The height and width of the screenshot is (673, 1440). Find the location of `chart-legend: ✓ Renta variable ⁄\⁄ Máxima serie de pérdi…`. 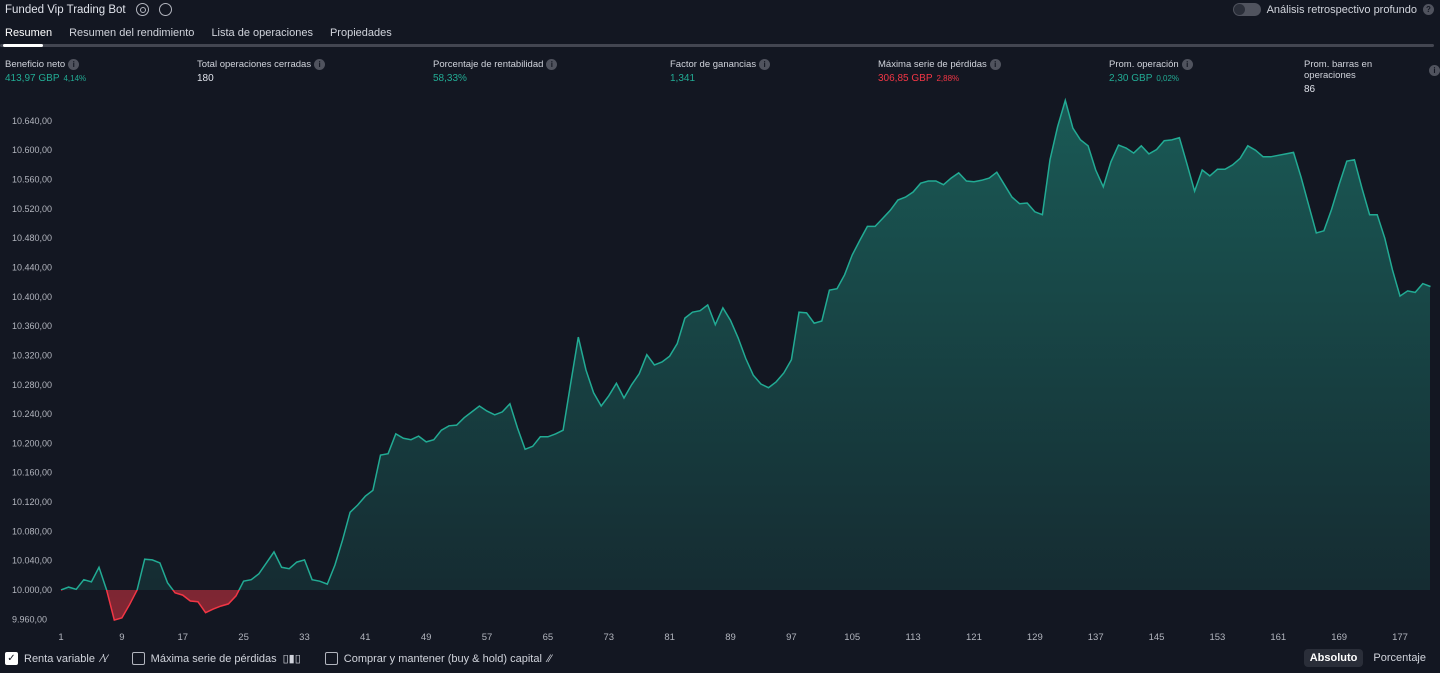

chart-legend: ✓ Renta variable ⁄\⁄ Máxima serie de pérdi… is located at coordinates (278, 658).